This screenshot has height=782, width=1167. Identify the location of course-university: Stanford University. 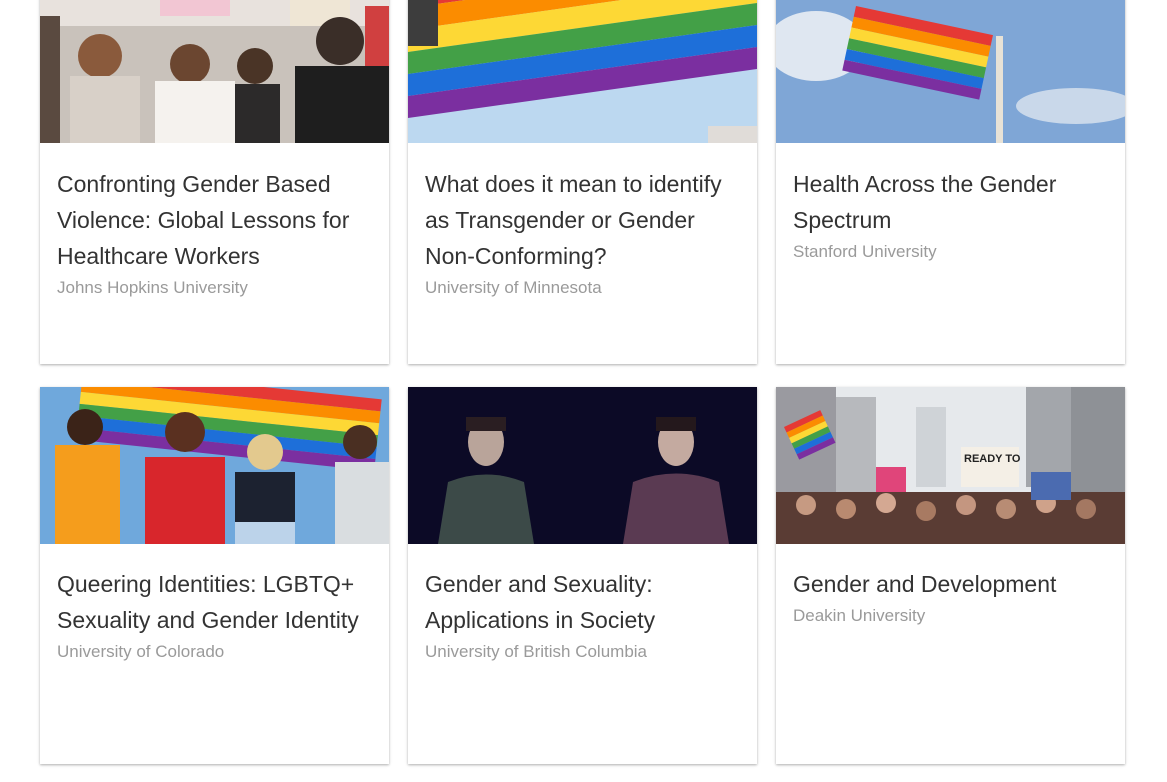
(865, 251).